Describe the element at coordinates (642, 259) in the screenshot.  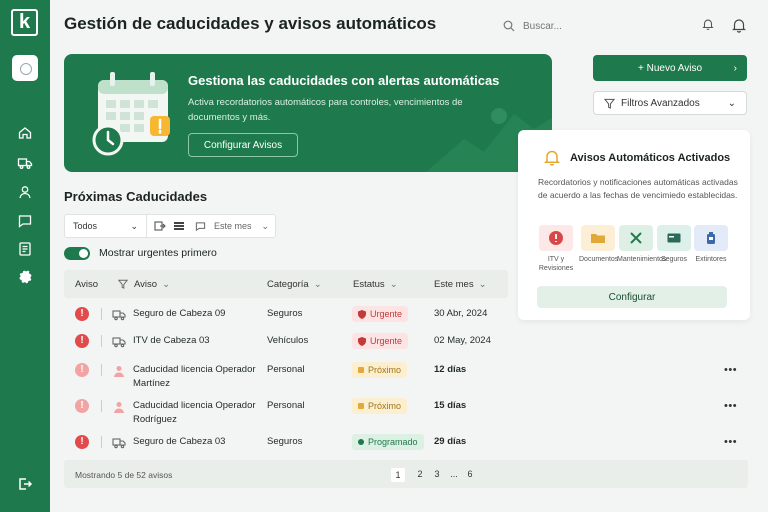
I see `category-label: Mantenimientos` at that location.